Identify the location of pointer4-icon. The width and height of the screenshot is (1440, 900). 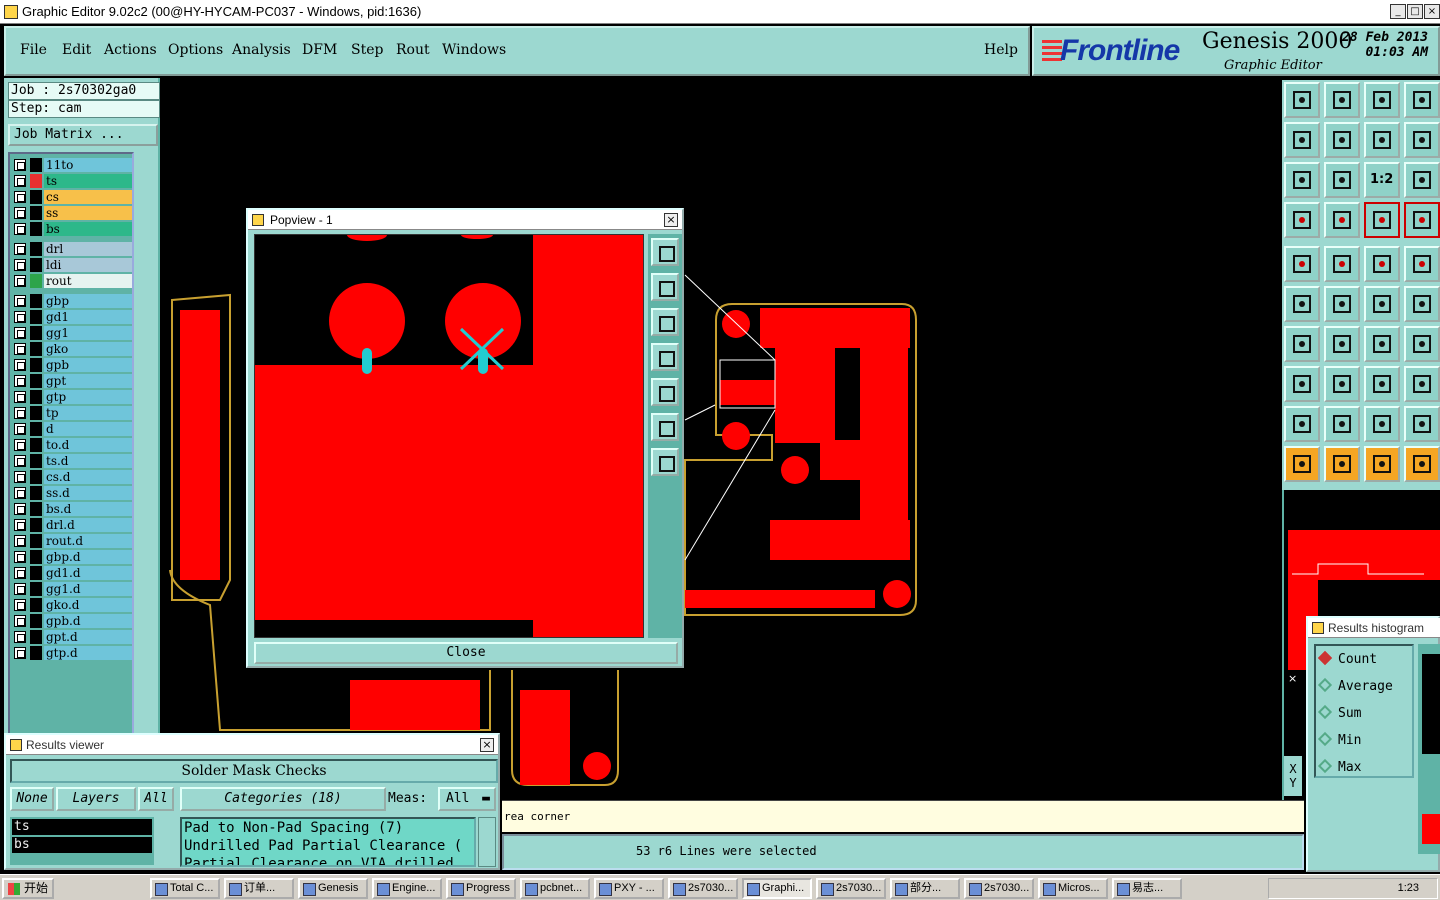
(1422, 464).